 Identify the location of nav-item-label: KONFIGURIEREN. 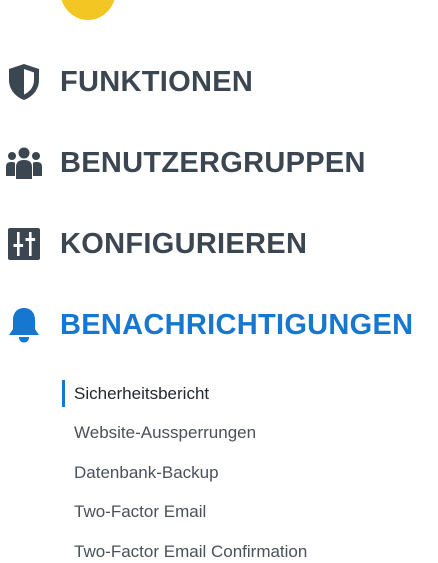
(184, 243).